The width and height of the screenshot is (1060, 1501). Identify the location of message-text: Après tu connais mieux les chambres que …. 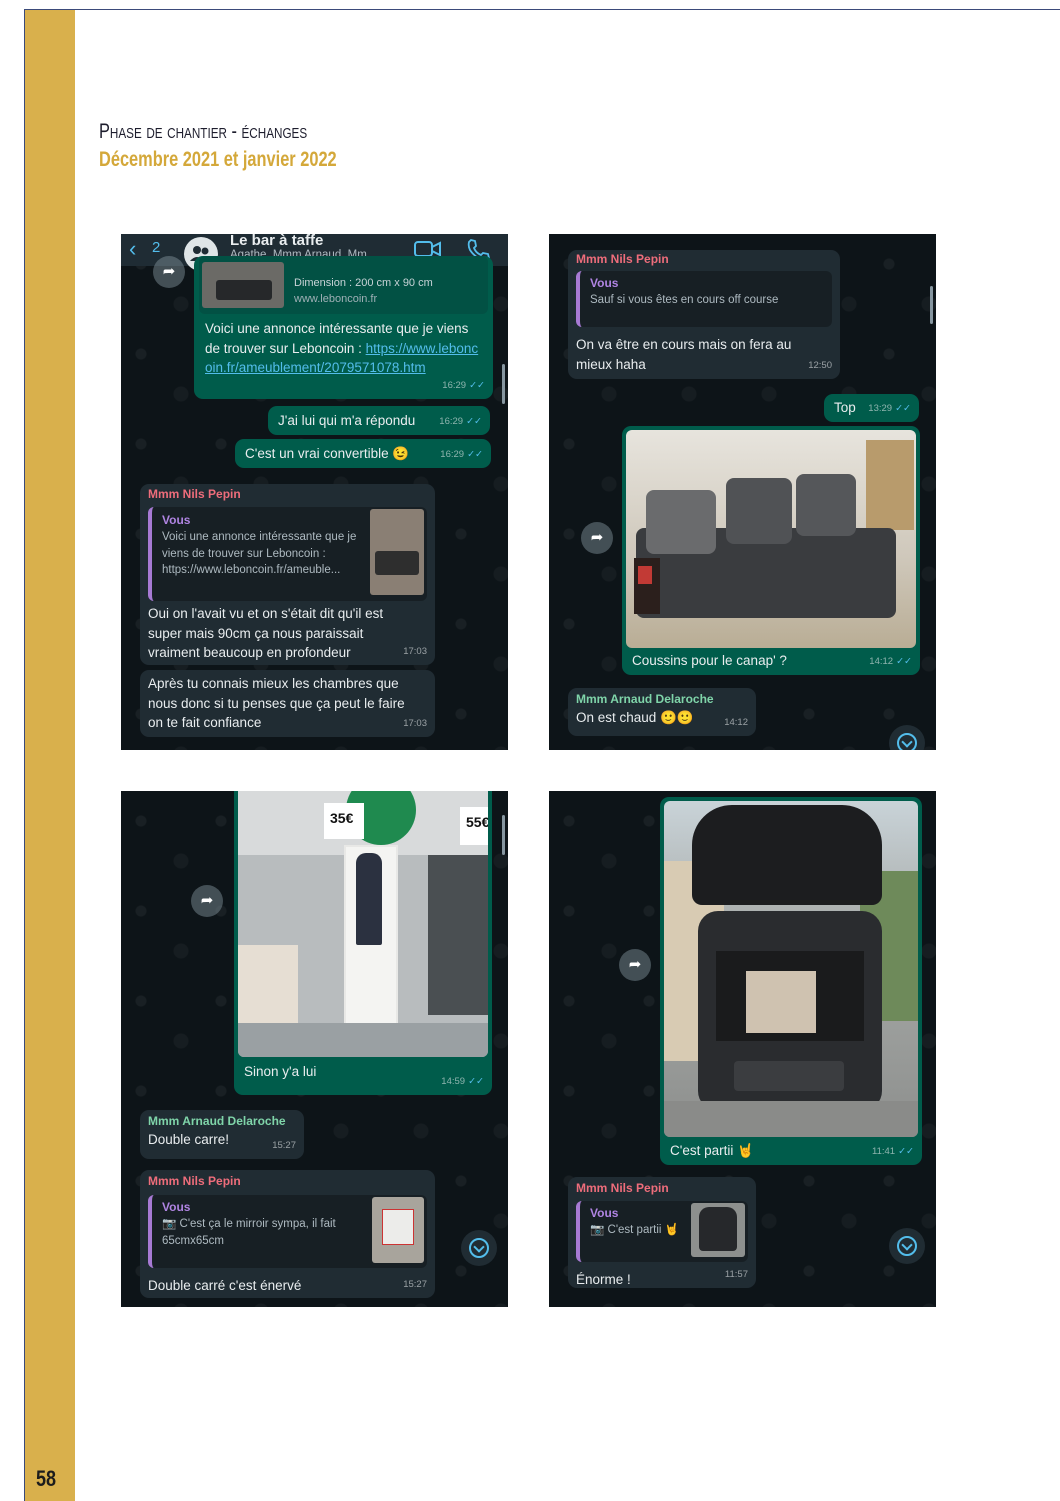
(276, 703).